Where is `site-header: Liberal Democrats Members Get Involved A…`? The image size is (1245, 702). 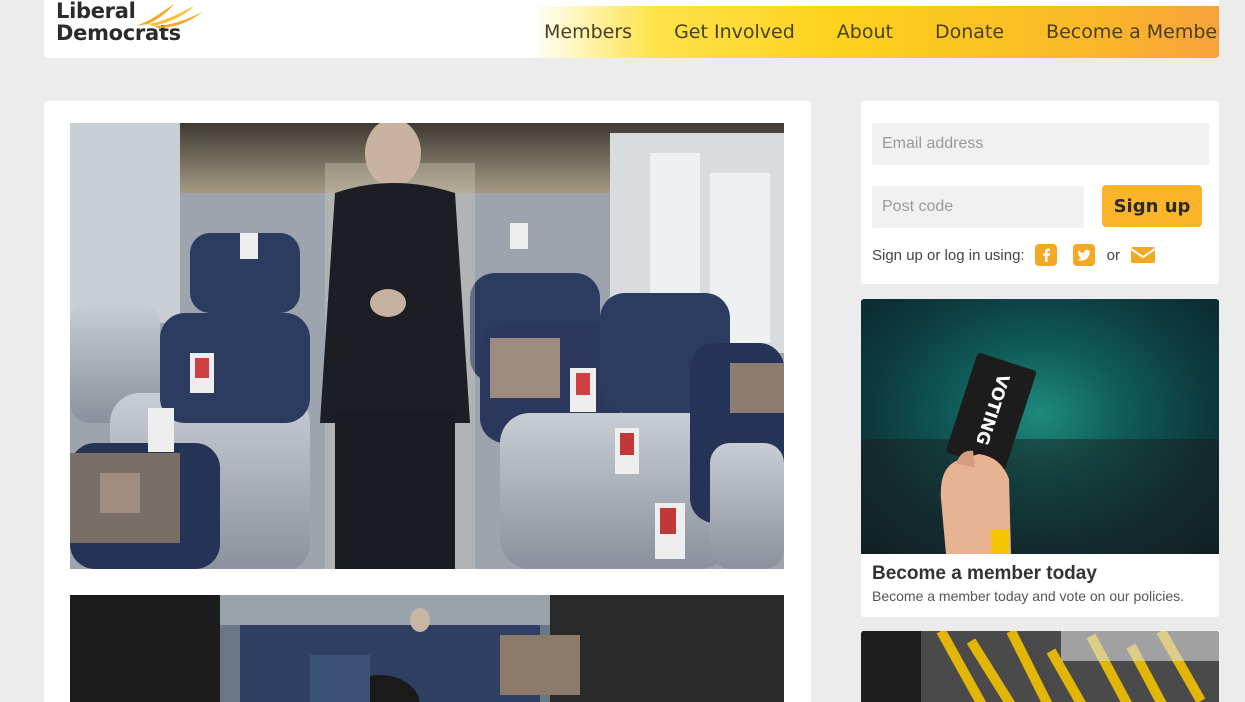
site-header: Liberal Democrats Members Get Involved A… is located at coordinates (631, 29).